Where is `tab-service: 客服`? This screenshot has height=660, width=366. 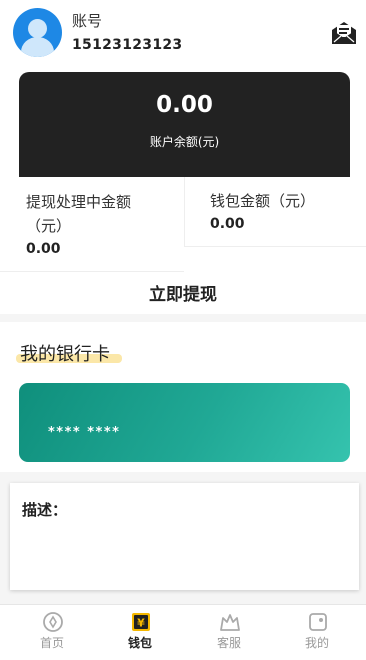
tab-service: 客服 is located at coordinates (229, 632).